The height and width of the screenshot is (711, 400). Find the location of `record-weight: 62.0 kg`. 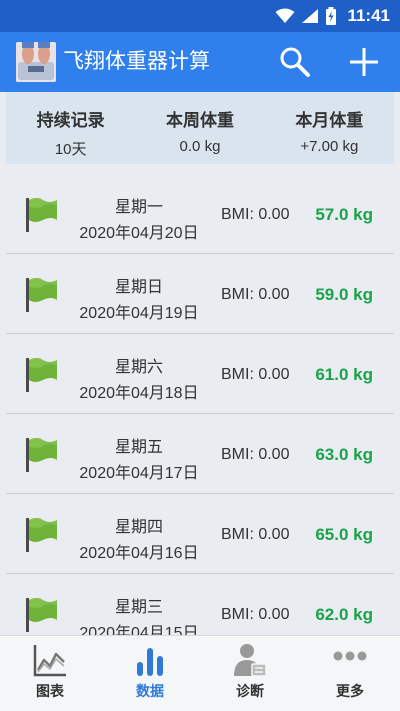

record-weight: 62.0 kg is located at coordinates (344, 614).